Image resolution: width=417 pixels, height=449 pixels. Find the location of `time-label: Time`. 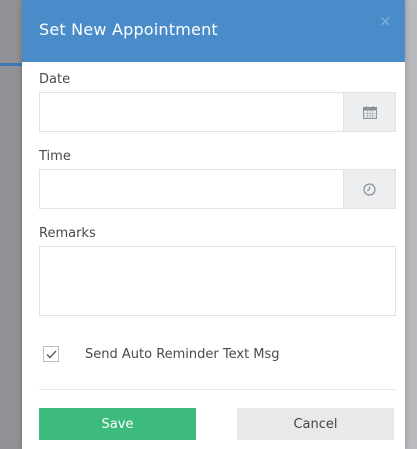

time-label: Time is located at coordinates (55, 156).